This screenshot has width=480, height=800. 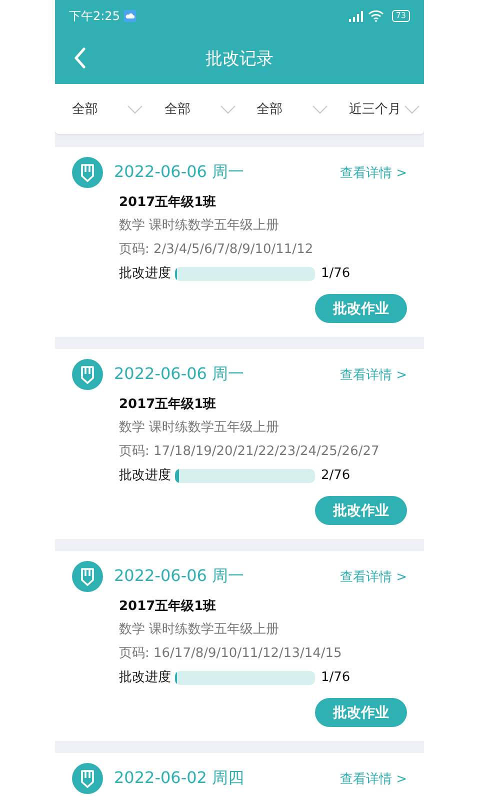 I want to click on record-date: 2022-06-02 周四, so click(x=180, y=778).